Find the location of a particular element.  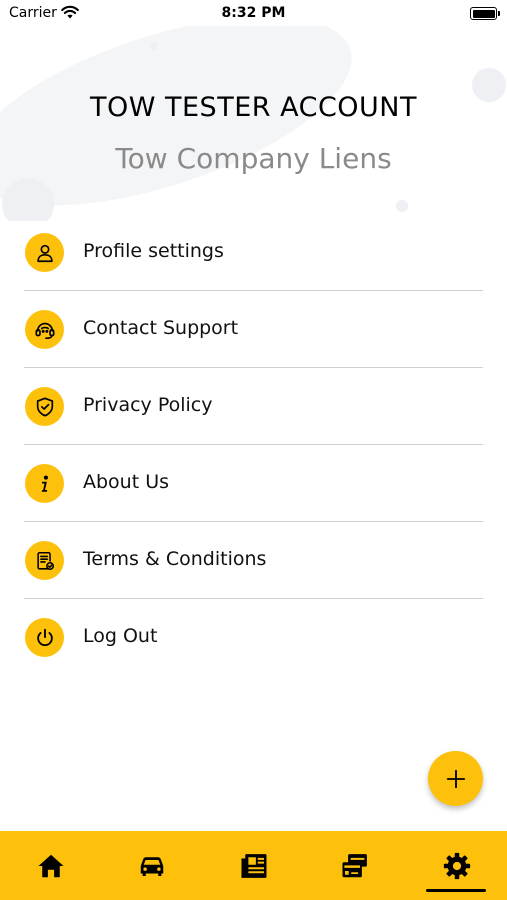

add-button is located at coordinates (455, 778).